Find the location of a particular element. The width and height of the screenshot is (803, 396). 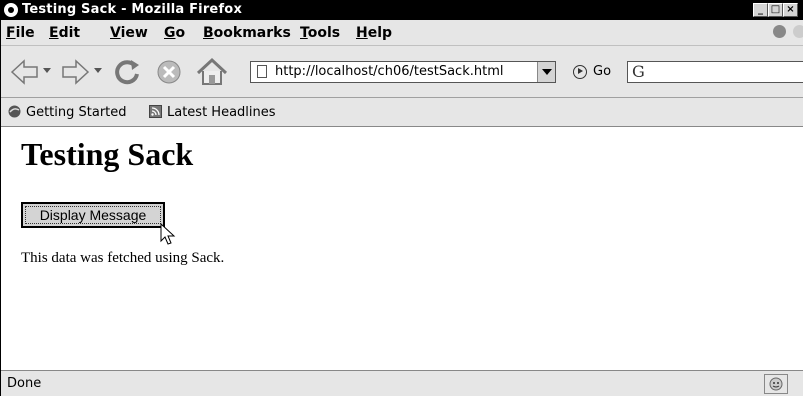

navigation-toolbar: http://localhost/ch06/testSack.html Go G is located at coordinates (402, 72).